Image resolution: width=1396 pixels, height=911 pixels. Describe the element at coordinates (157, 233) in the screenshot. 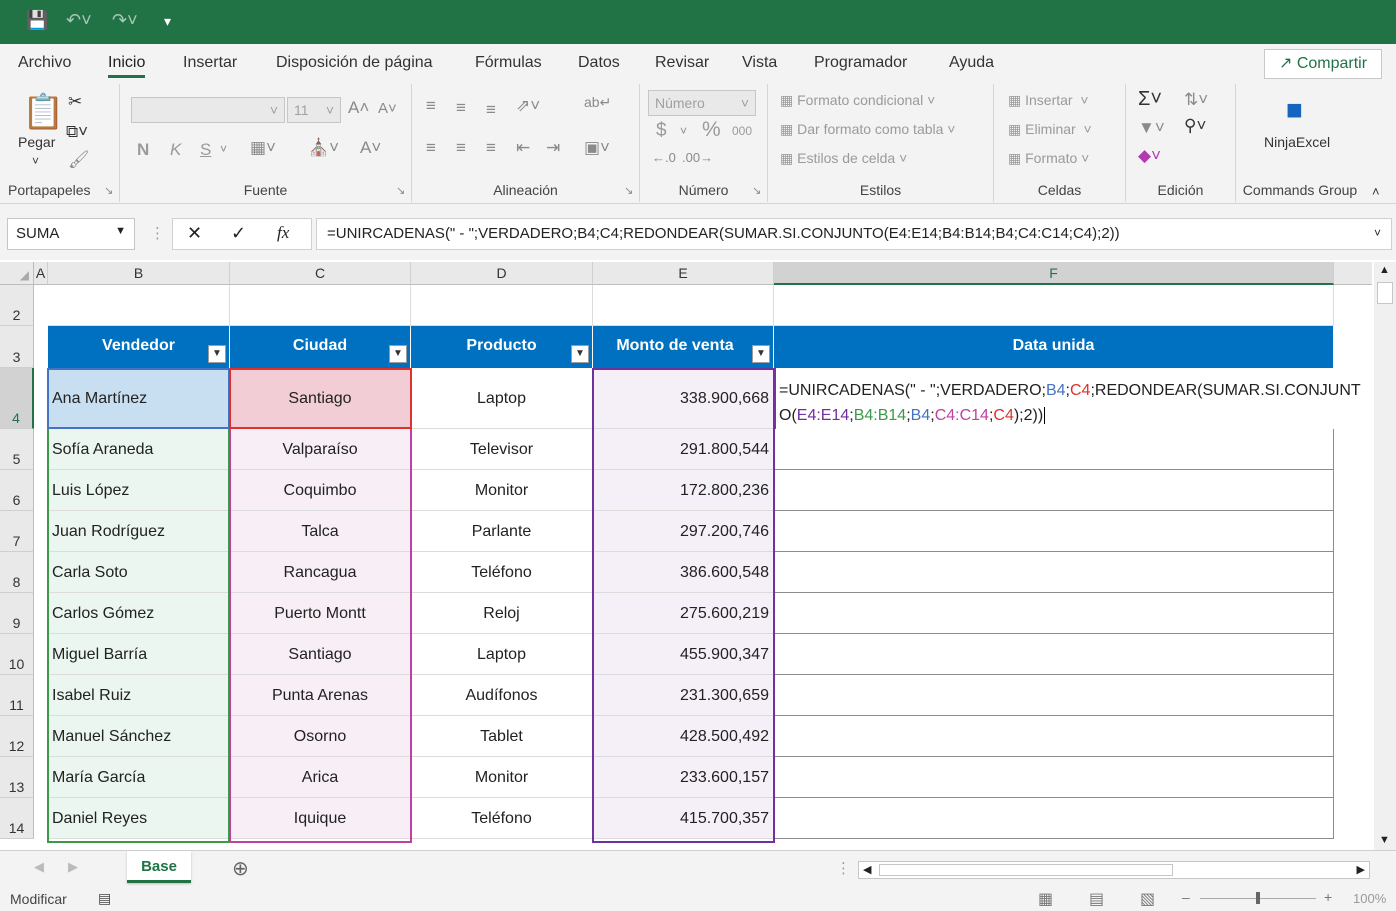

I see `drag-handle-icon: ⋮` at that location.